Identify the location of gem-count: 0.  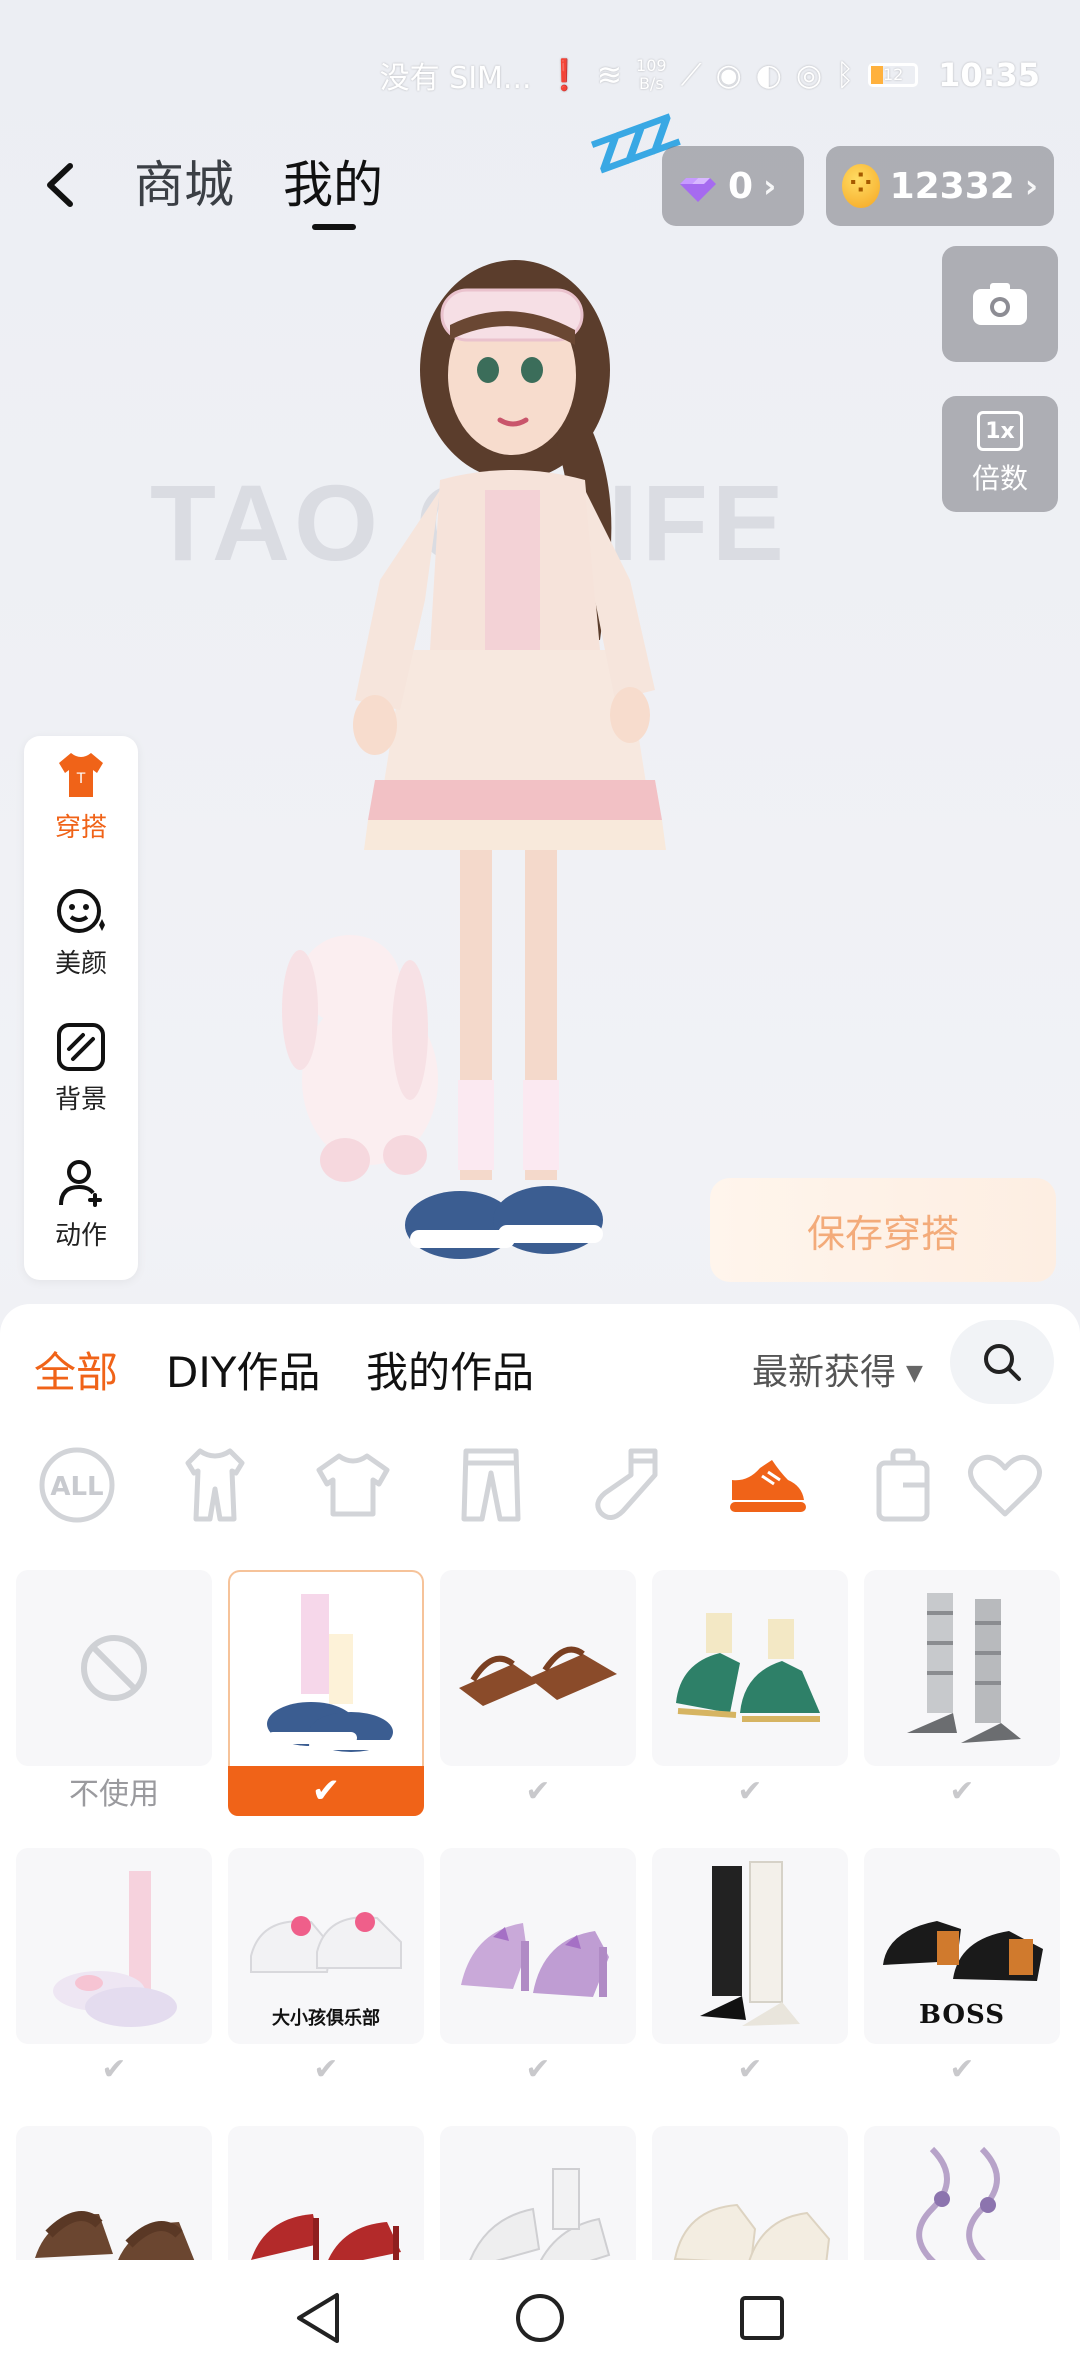
(741, 186).